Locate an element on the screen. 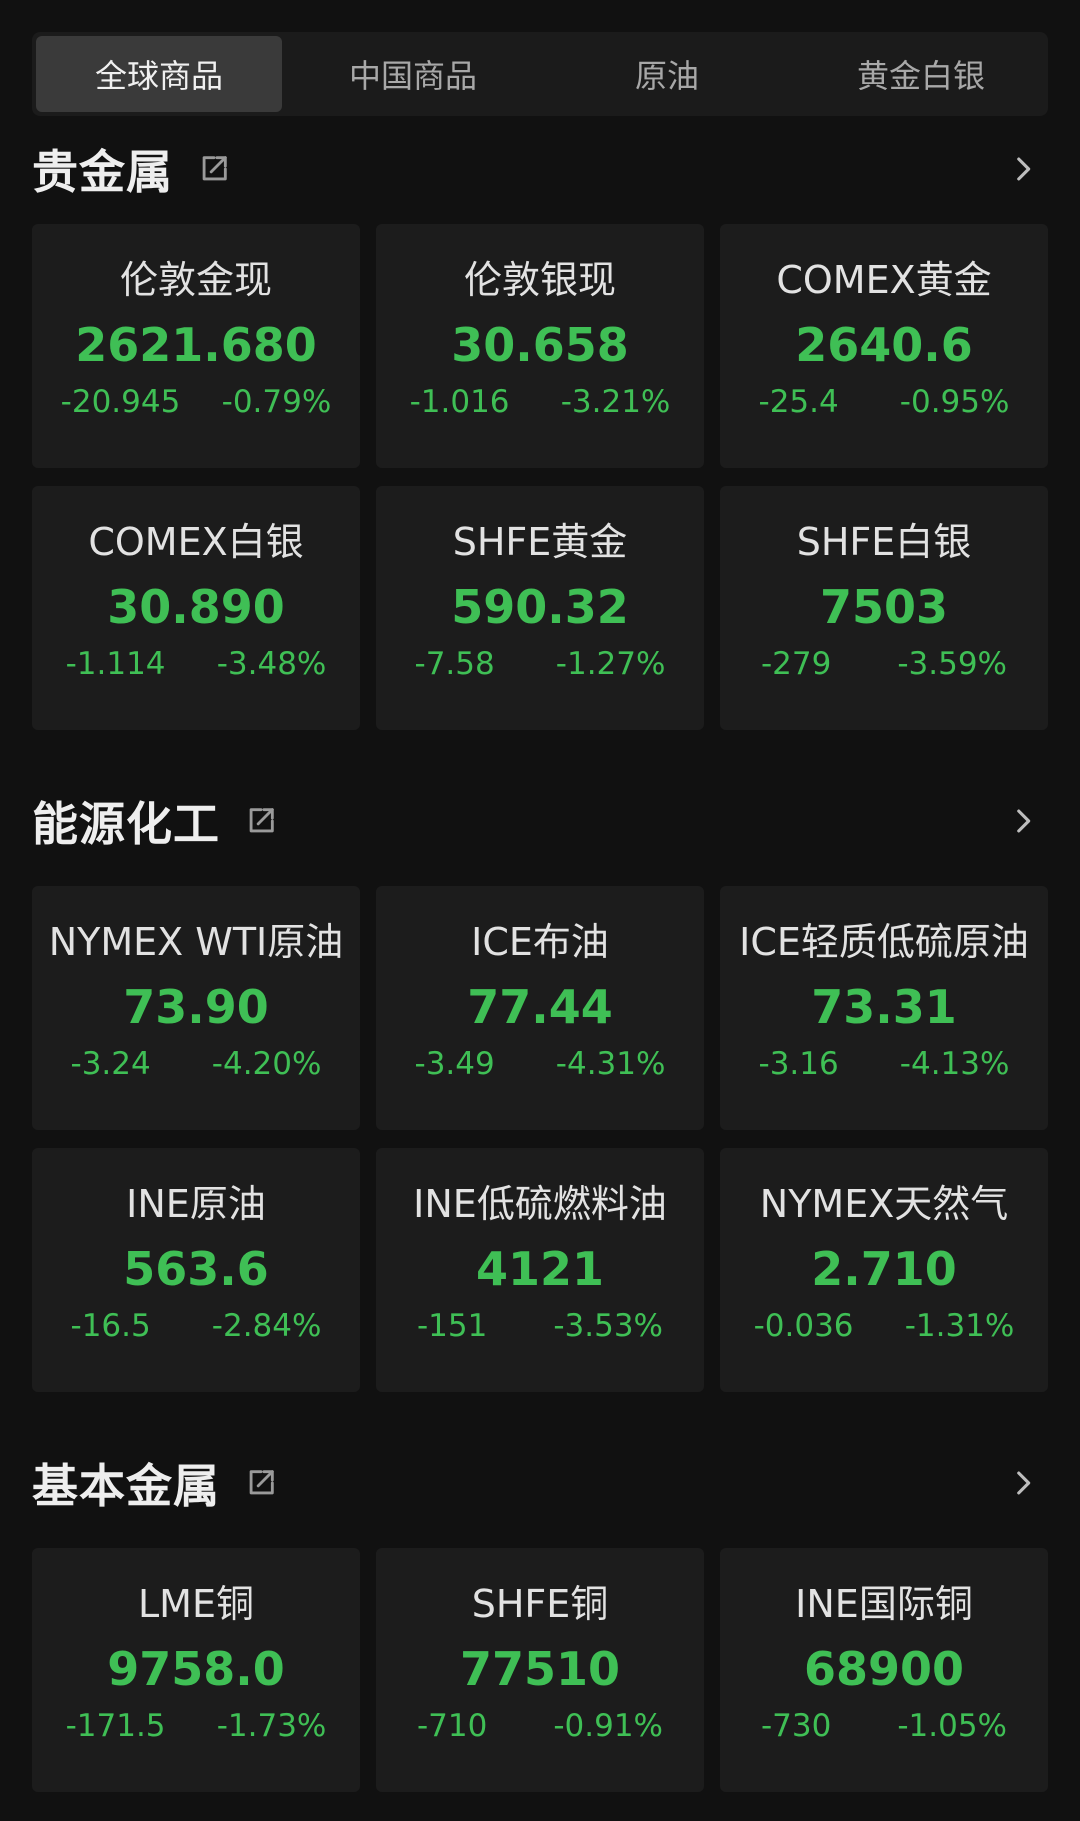 The height and width of the screenshot is (1821, 1080). quote-change: -3.49 is located at coordinates (454, 1064).